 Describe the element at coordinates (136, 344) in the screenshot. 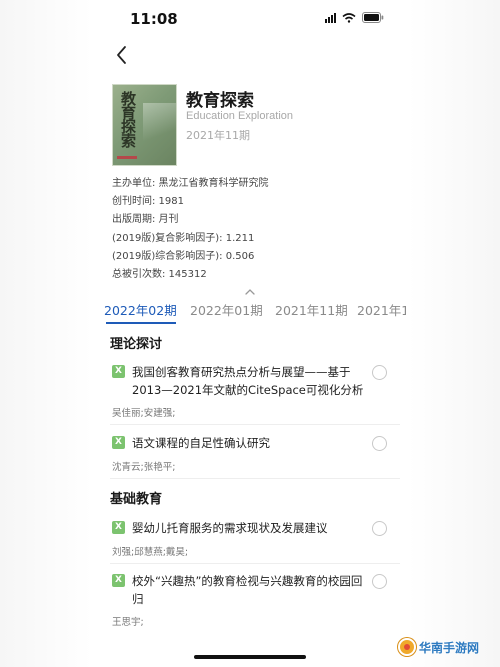

I see `section-title: 理论探讨` at that location.